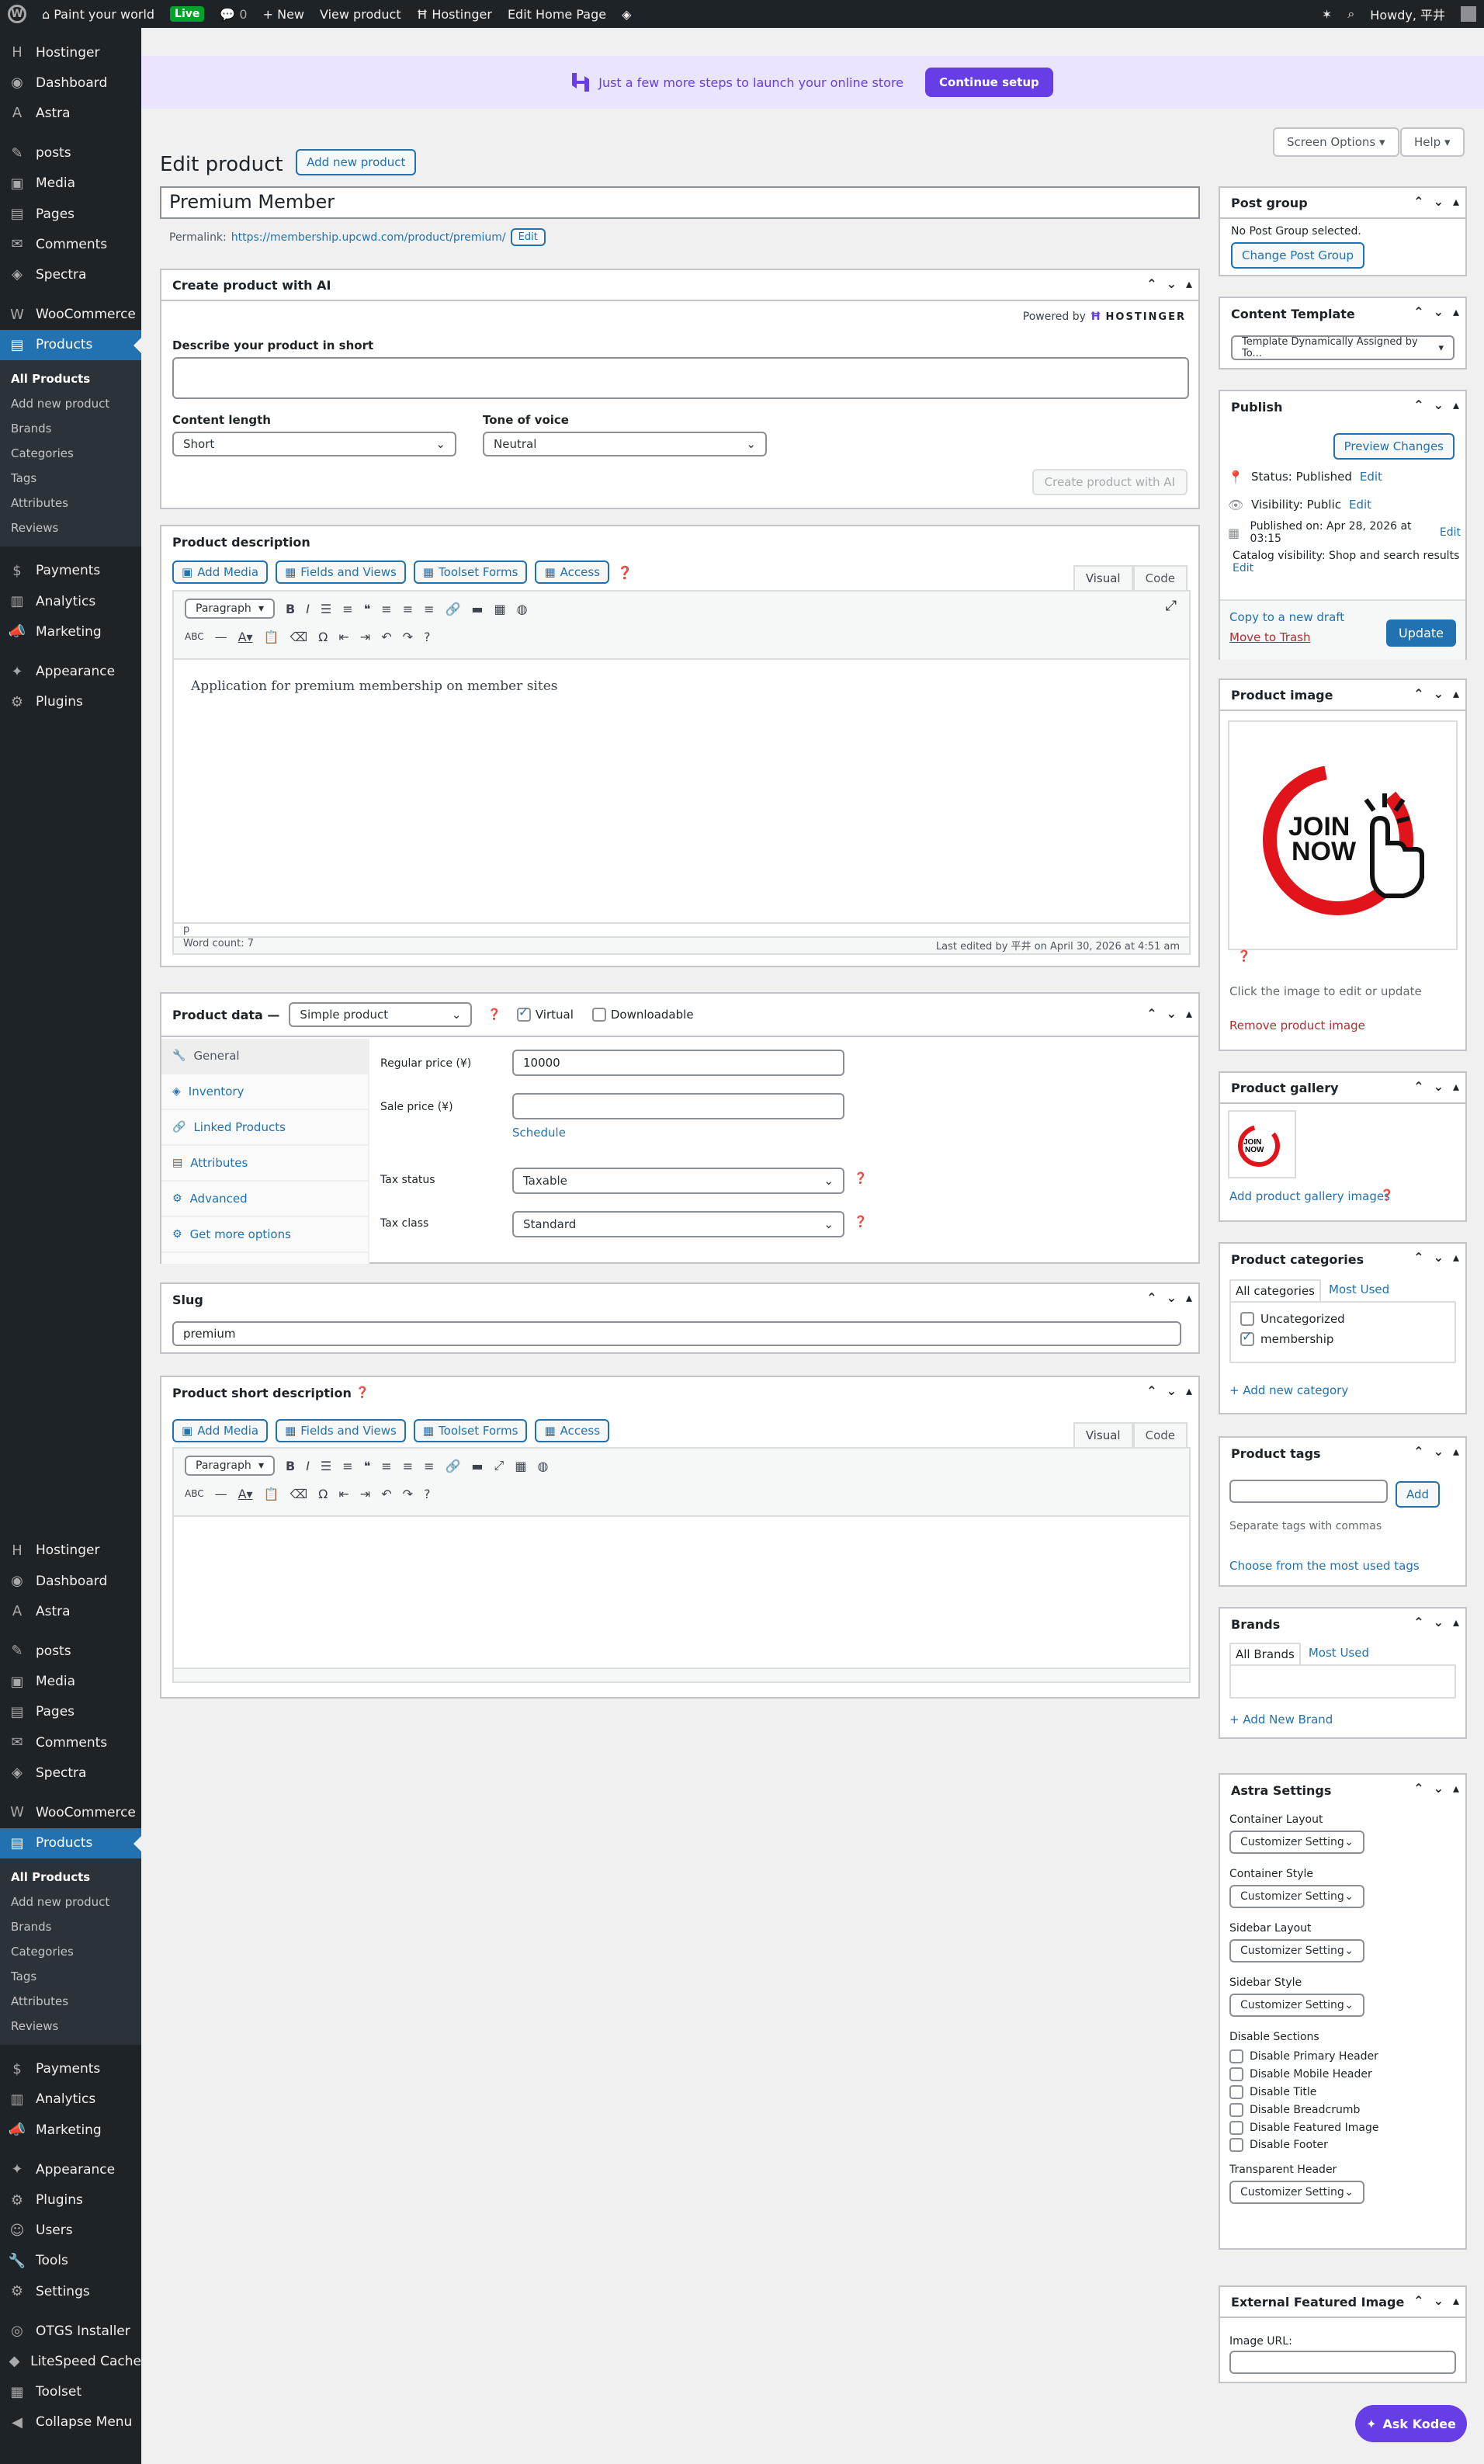  Describe the element at coordinates (1296, 1896) in the screenshot. I see `container-style-select: Customizer Setting ⌄` at that location.